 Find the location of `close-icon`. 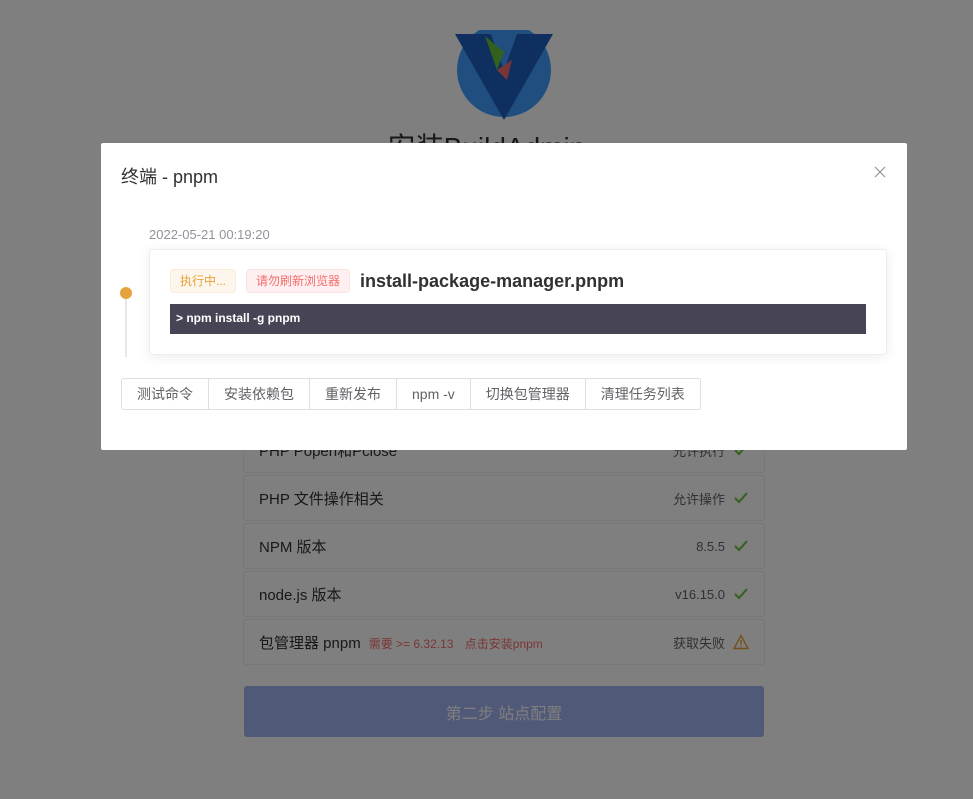

close-icon is located at coordinates (880, 172).